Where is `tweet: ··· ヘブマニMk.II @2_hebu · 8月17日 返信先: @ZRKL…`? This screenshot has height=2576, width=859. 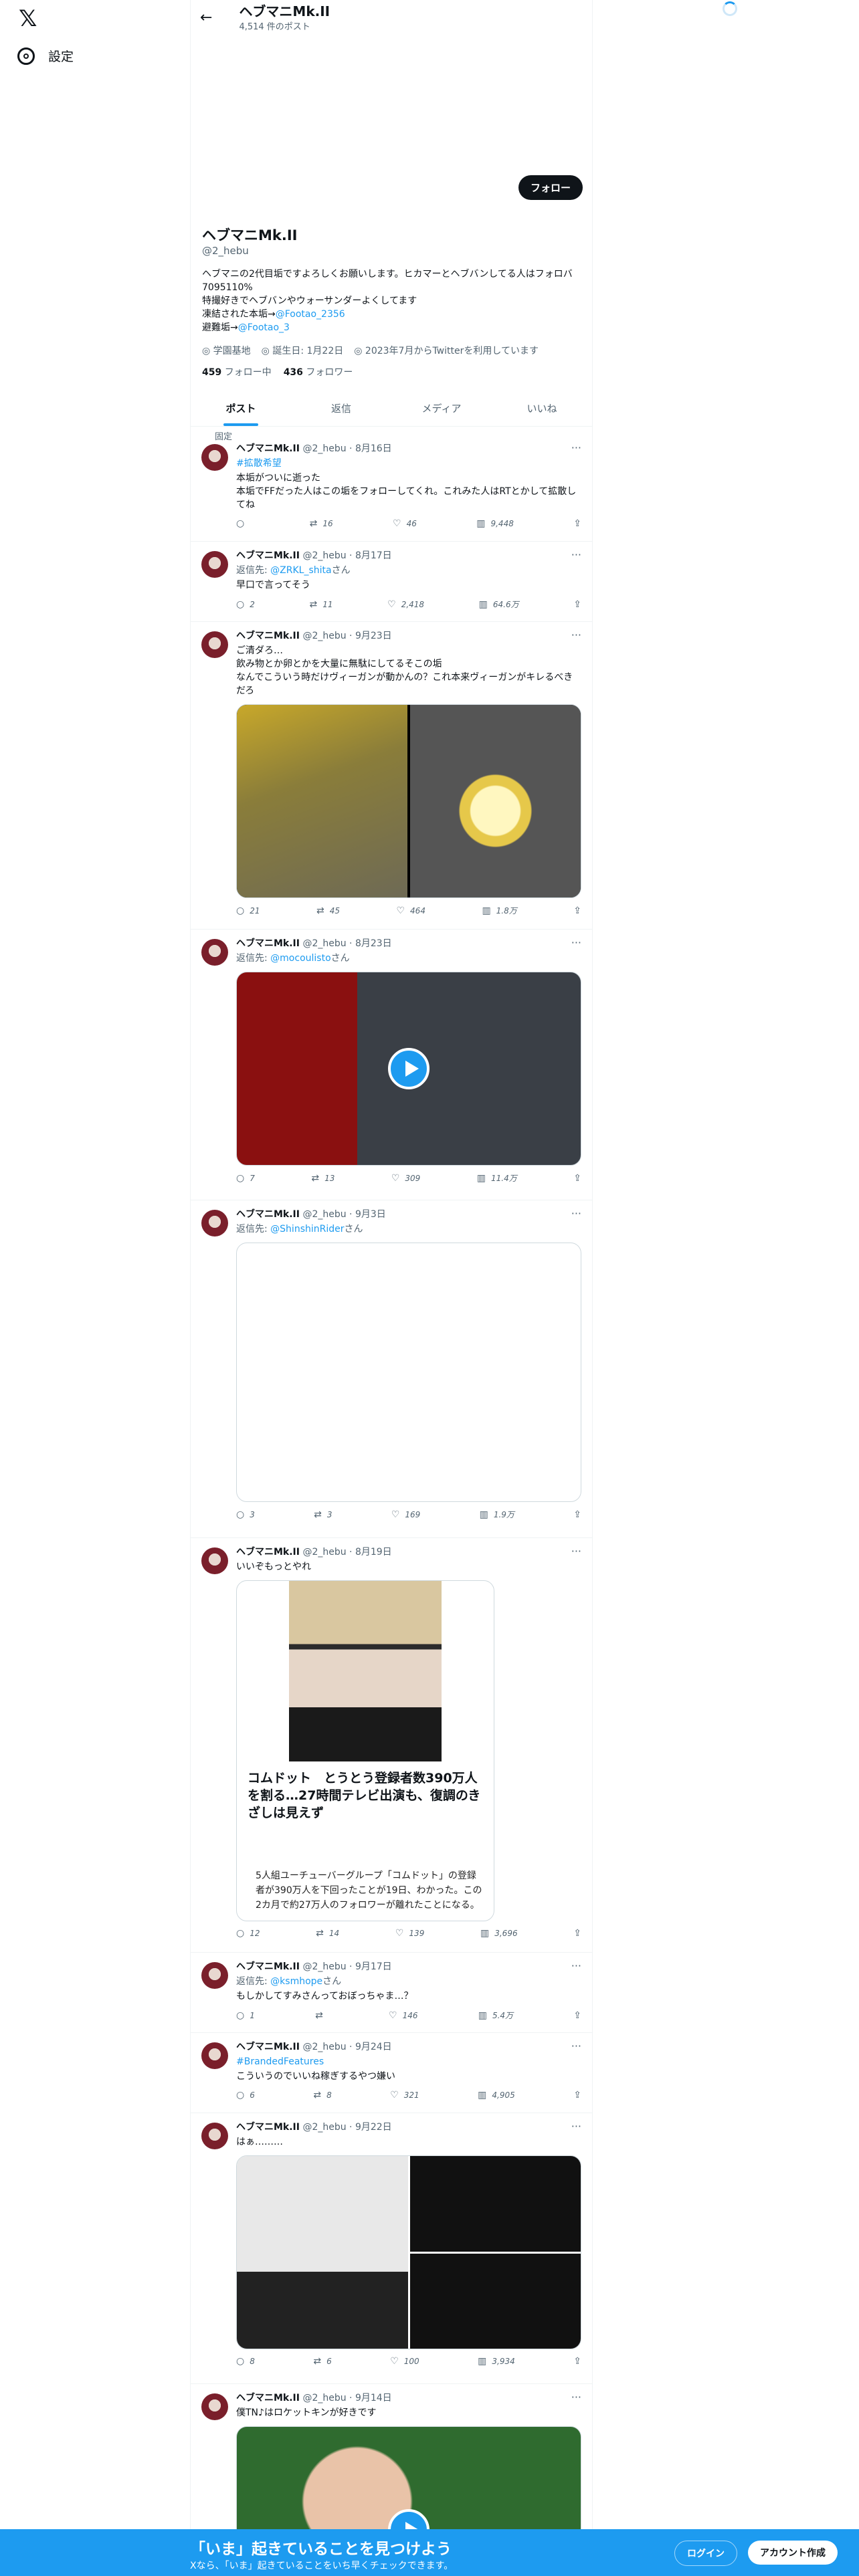
tweet: ··· ヘブマニMk.II @2_hebu · 8月17日 返信先: @ZRKL… is located at coordinates (391, 582).